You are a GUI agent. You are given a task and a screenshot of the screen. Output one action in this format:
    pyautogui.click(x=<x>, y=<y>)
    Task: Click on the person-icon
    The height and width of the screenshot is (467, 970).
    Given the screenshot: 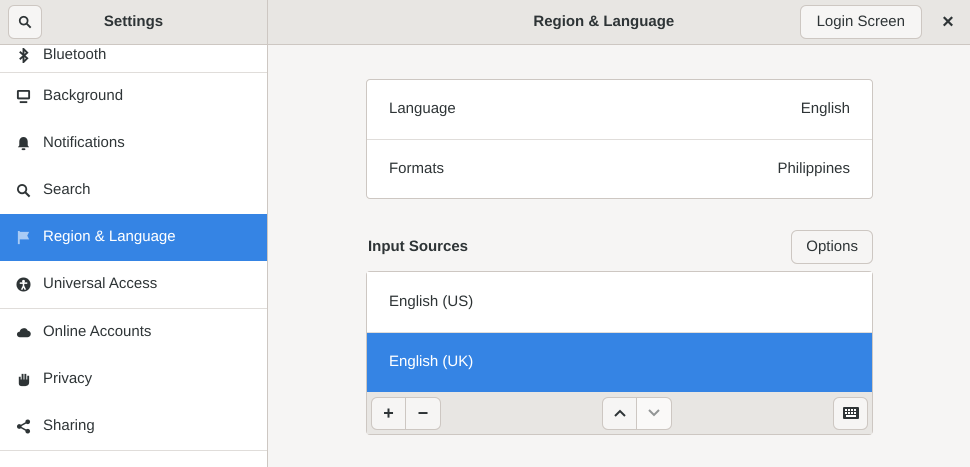 What is the action you would take?
    pyautogui.click(x=23, y=284)
    